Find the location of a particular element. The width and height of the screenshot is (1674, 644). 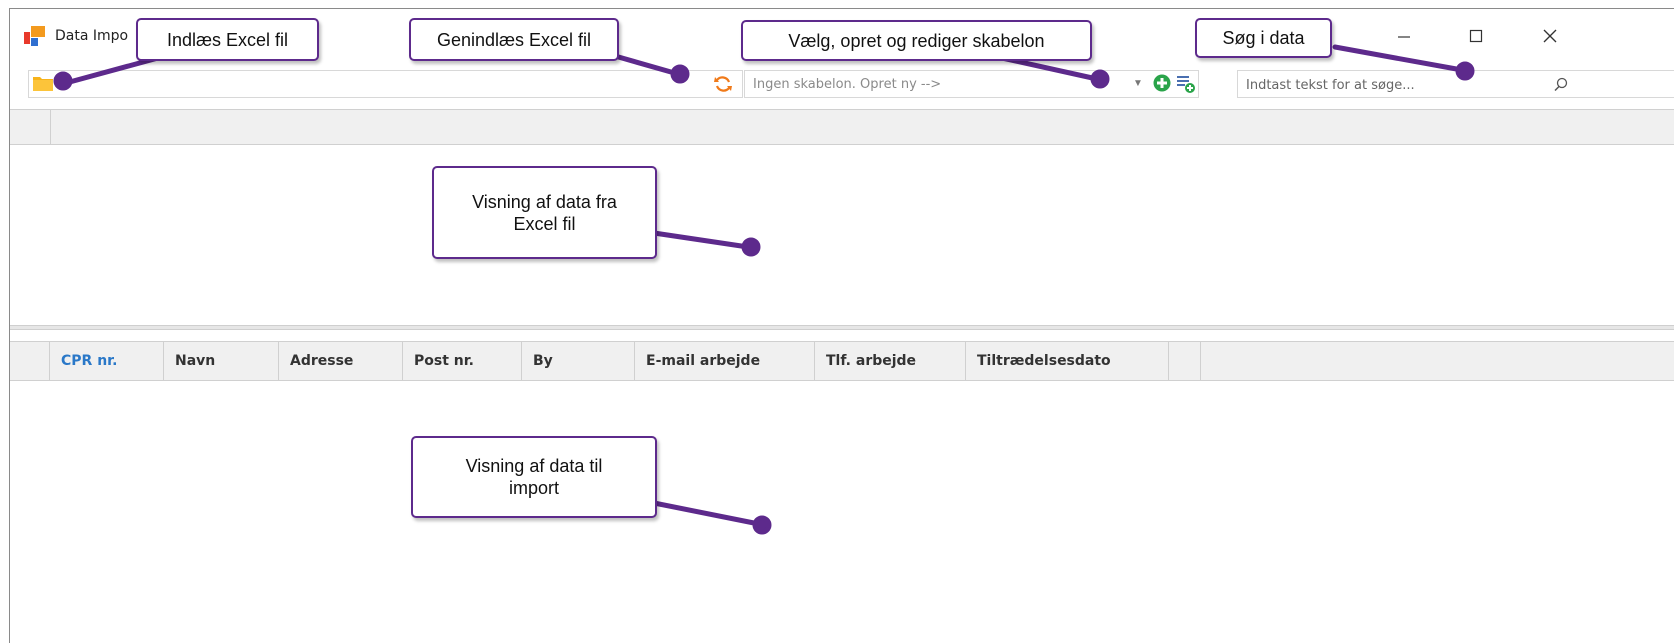

maximize-icon is located at coordinates (1476, 36).